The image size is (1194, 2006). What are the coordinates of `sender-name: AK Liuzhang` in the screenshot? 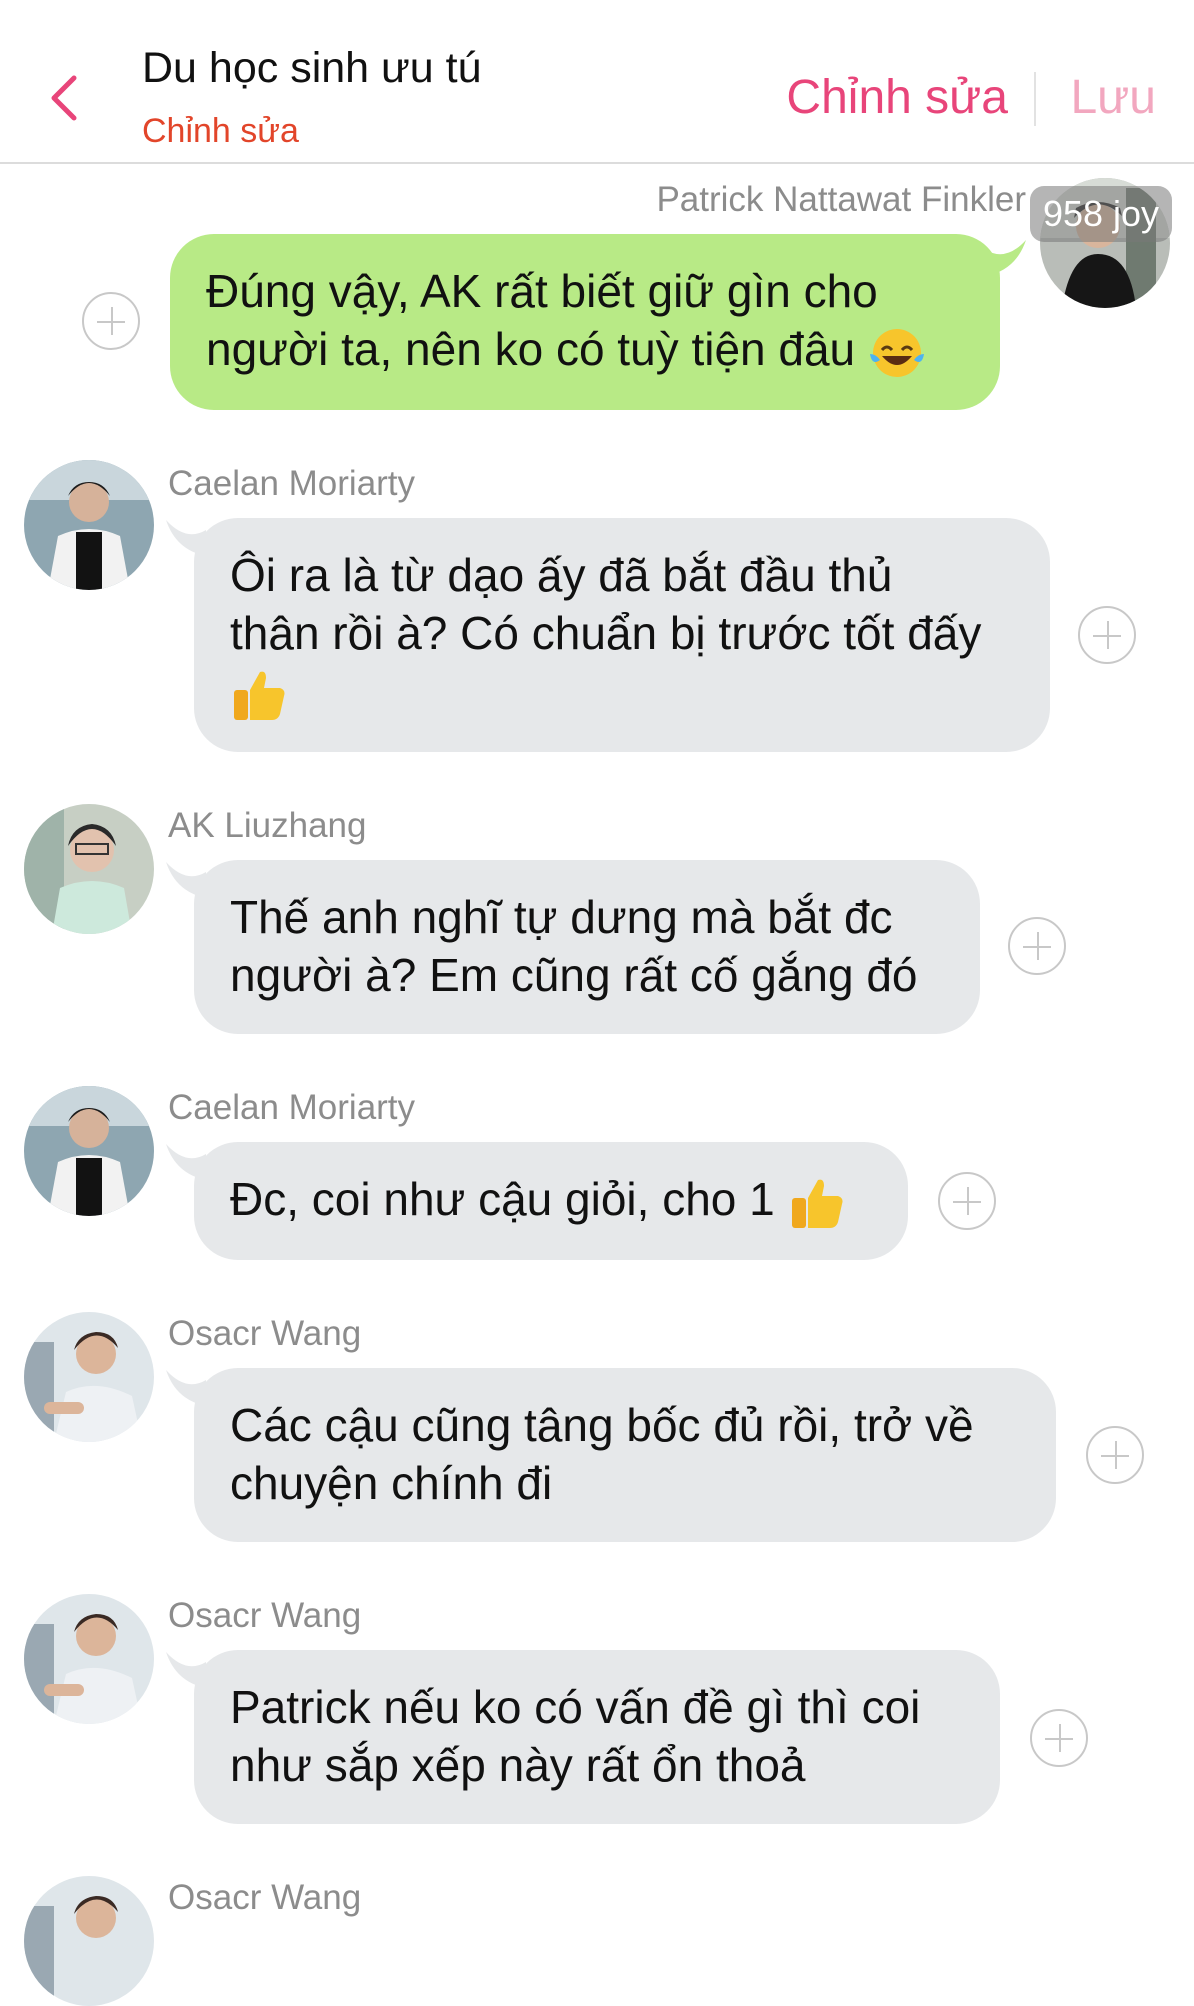 It's located at (267, 825).